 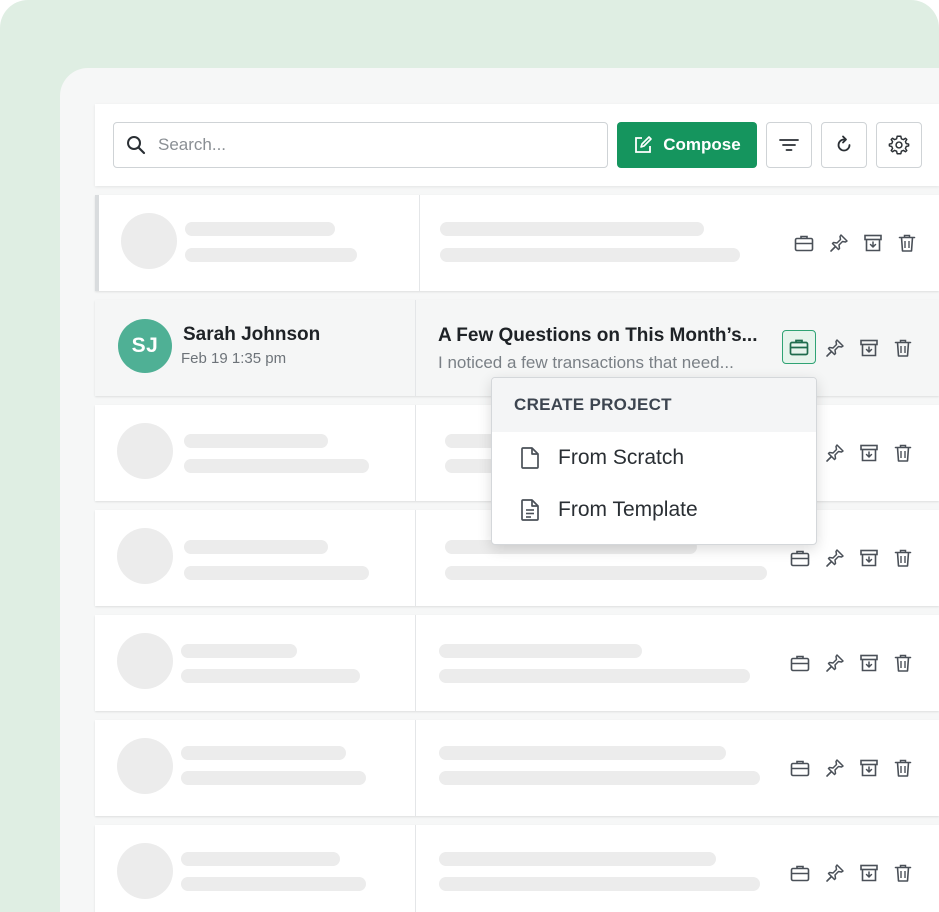 I want to click on settings-button, so click(x=899, y=145).